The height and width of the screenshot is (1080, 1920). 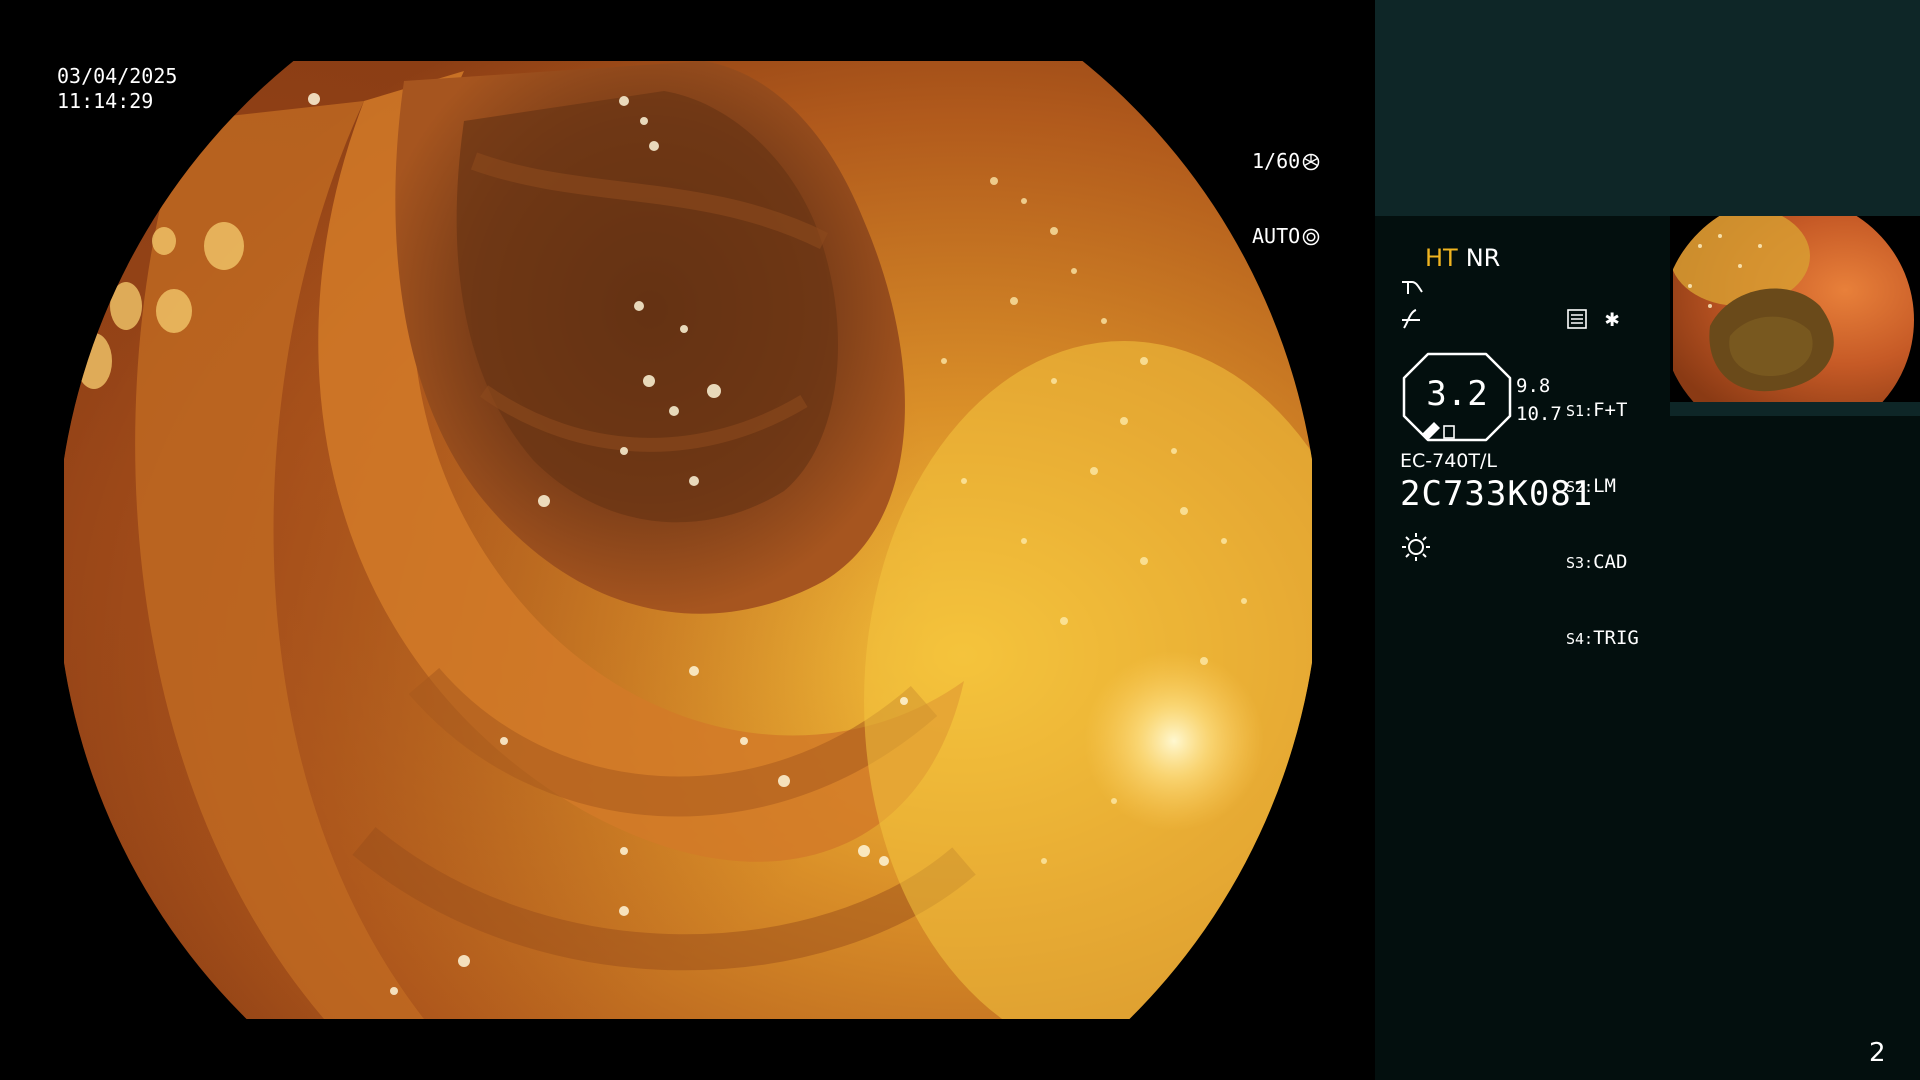 What do you see at coordinates (1647, 108) in the screenshot?
I see `panel-header-block` at bounding box center [1647, 108].